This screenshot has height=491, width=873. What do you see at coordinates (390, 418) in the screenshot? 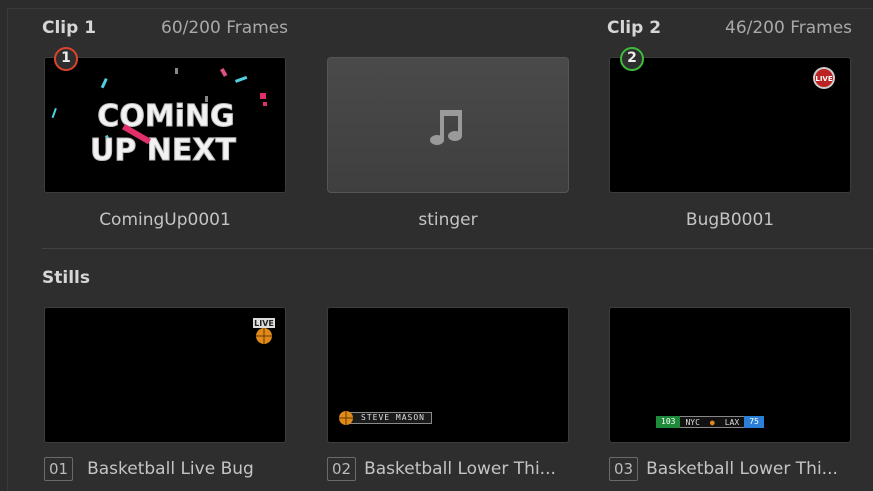
I see `lower-third-name: STEVE MASON` at bounding box center [390, 418].